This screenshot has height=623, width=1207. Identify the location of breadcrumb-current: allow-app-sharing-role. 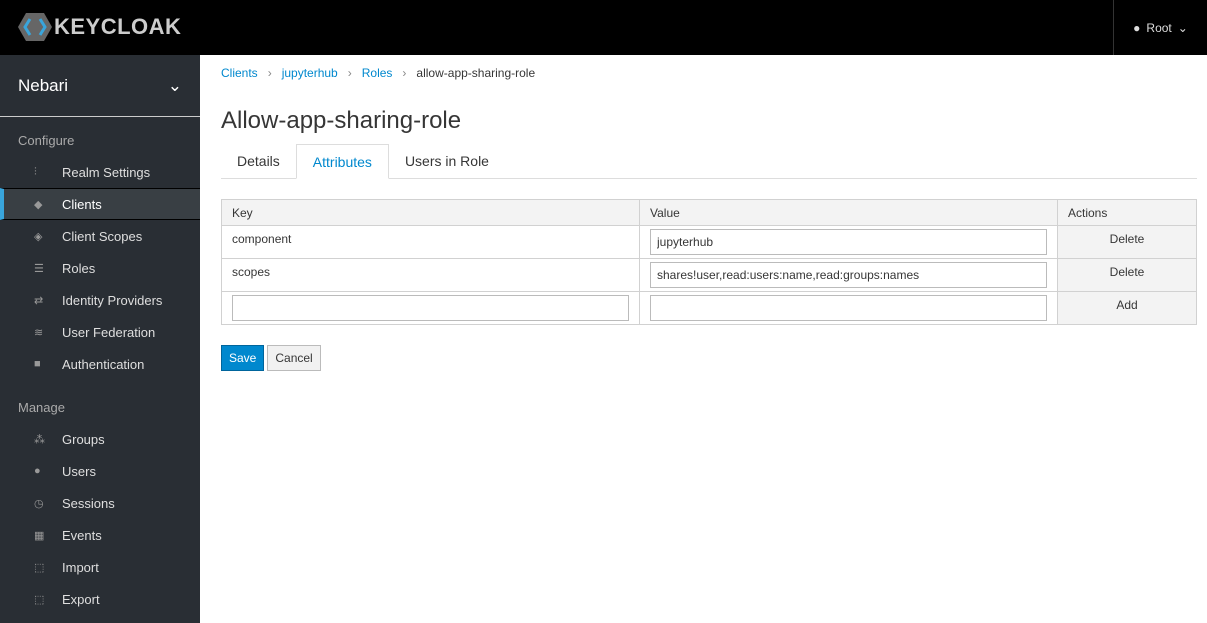
(476, 73).